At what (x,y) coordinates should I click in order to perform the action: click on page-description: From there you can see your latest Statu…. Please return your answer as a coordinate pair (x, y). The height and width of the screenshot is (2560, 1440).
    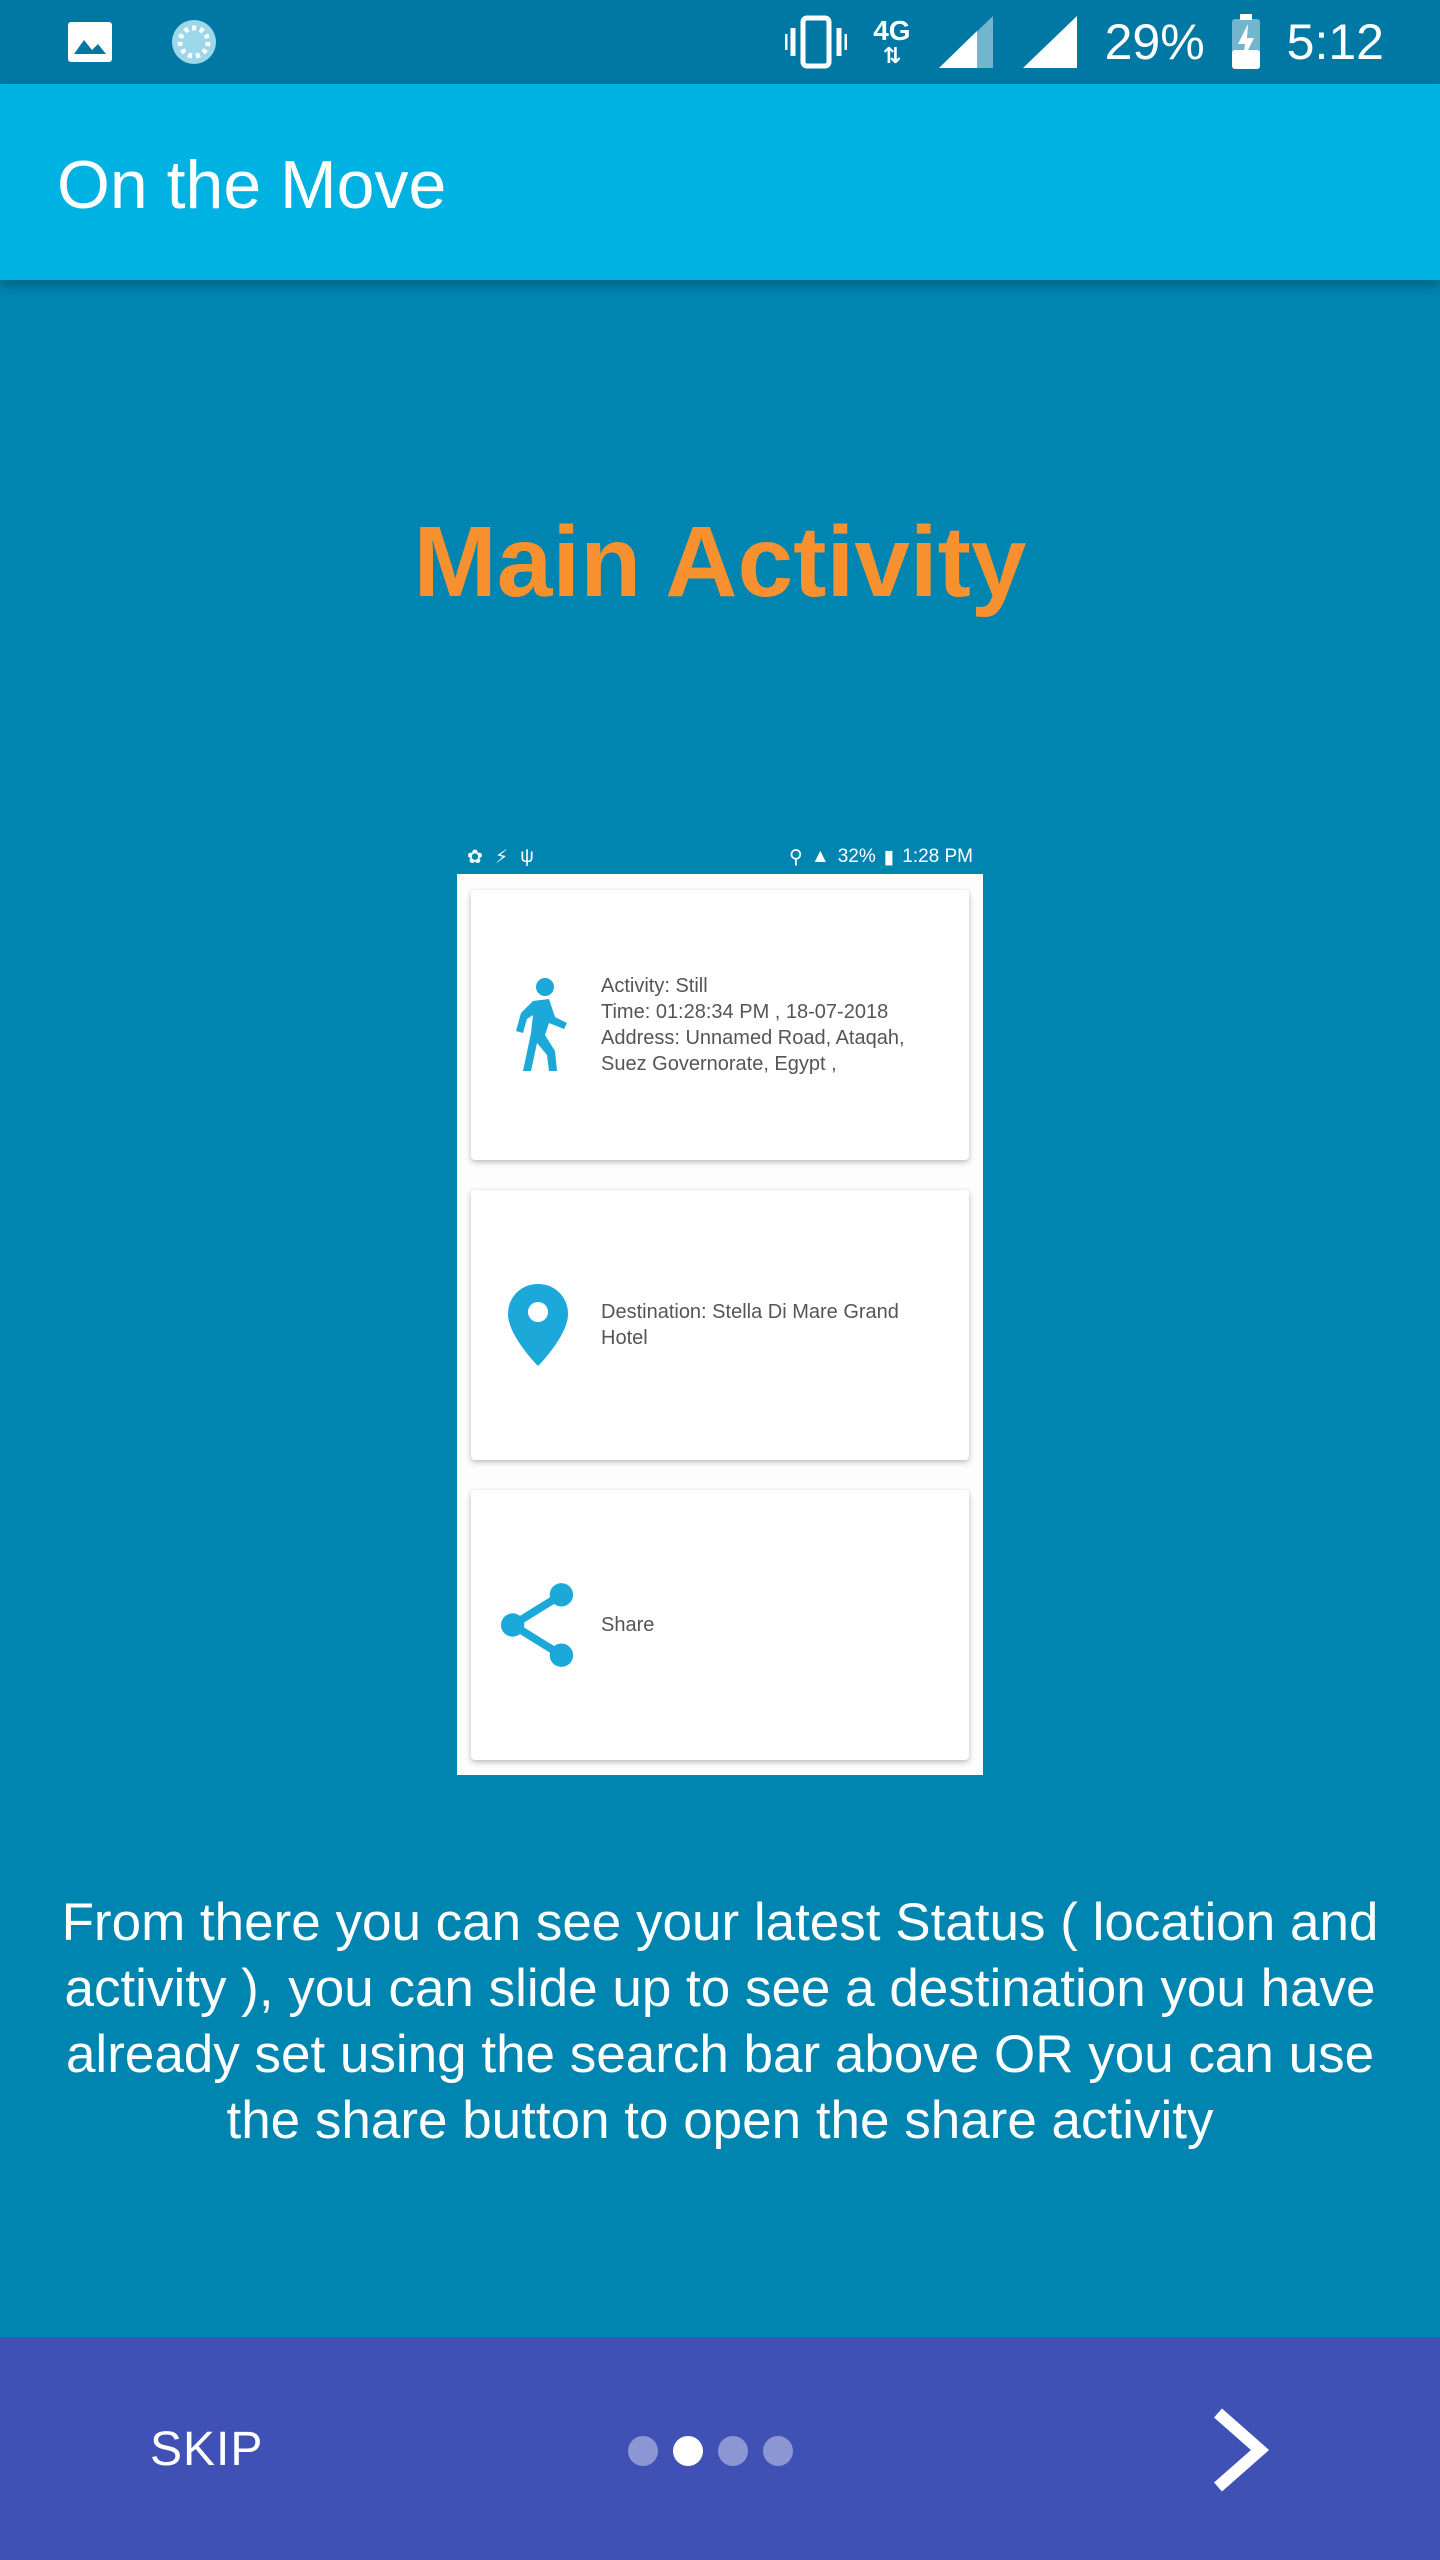
    Looking at the image, I should click on (720, 2021).